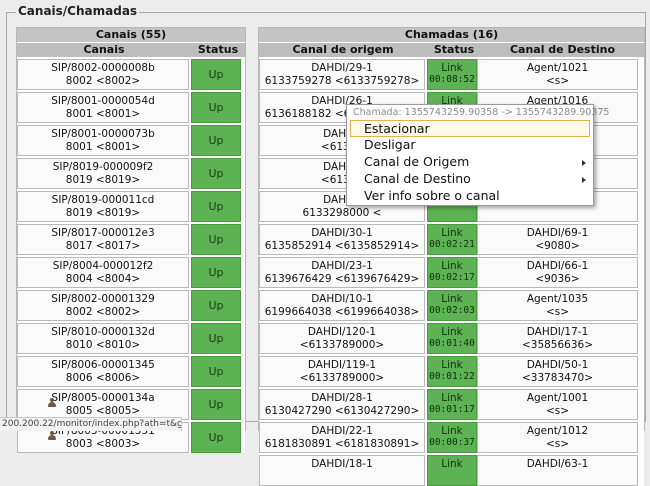 Image resolution: width=650 pixels, height=486 pixels. What do you see at coordinates (470, 196) in the screenshot?
I see `menu-item-ver-info-sobre-o-canal: Ver info sobre o canal` at bounding box center [470, 196].